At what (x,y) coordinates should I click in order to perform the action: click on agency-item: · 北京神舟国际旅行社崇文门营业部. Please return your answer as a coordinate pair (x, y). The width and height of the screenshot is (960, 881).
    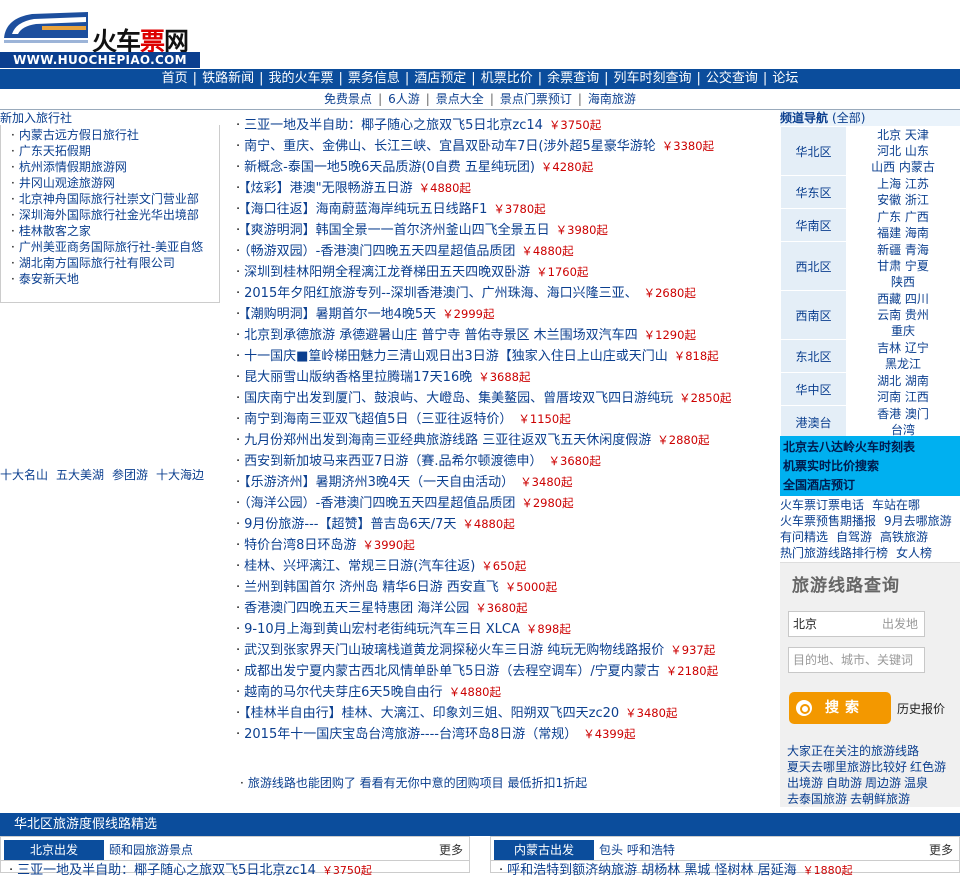
    Looking at the image, I should click on (115, 199).